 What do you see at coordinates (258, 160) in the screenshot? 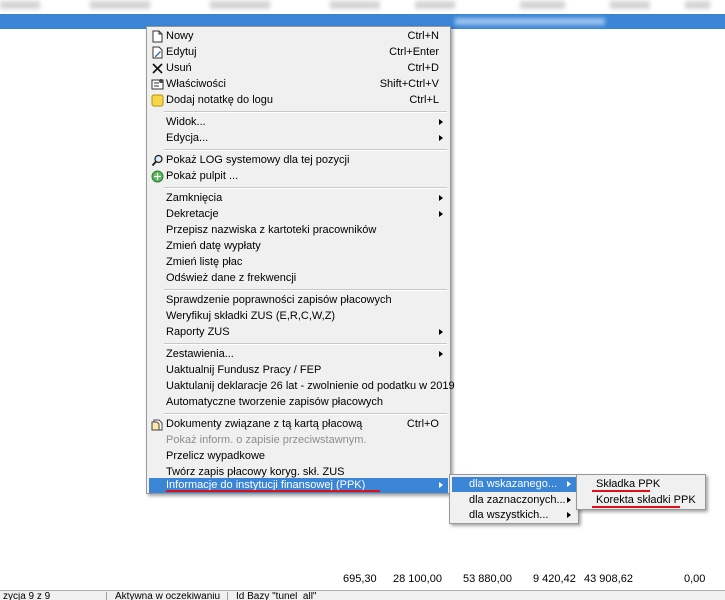
I see `menu-item-label: Pokaż LOG systemowy dla tej pozycji` at bounding box center [258, 160].